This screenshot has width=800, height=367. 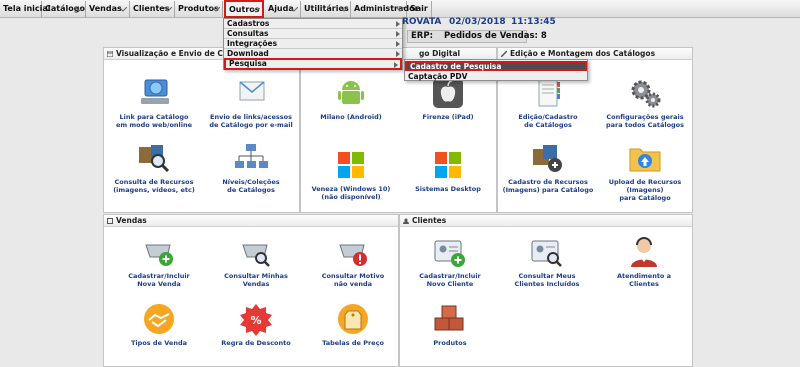 I want to click on tile-cadastrar-venda: Cadastrar/Incluir Nova Venda, so click(x=159, y=261).